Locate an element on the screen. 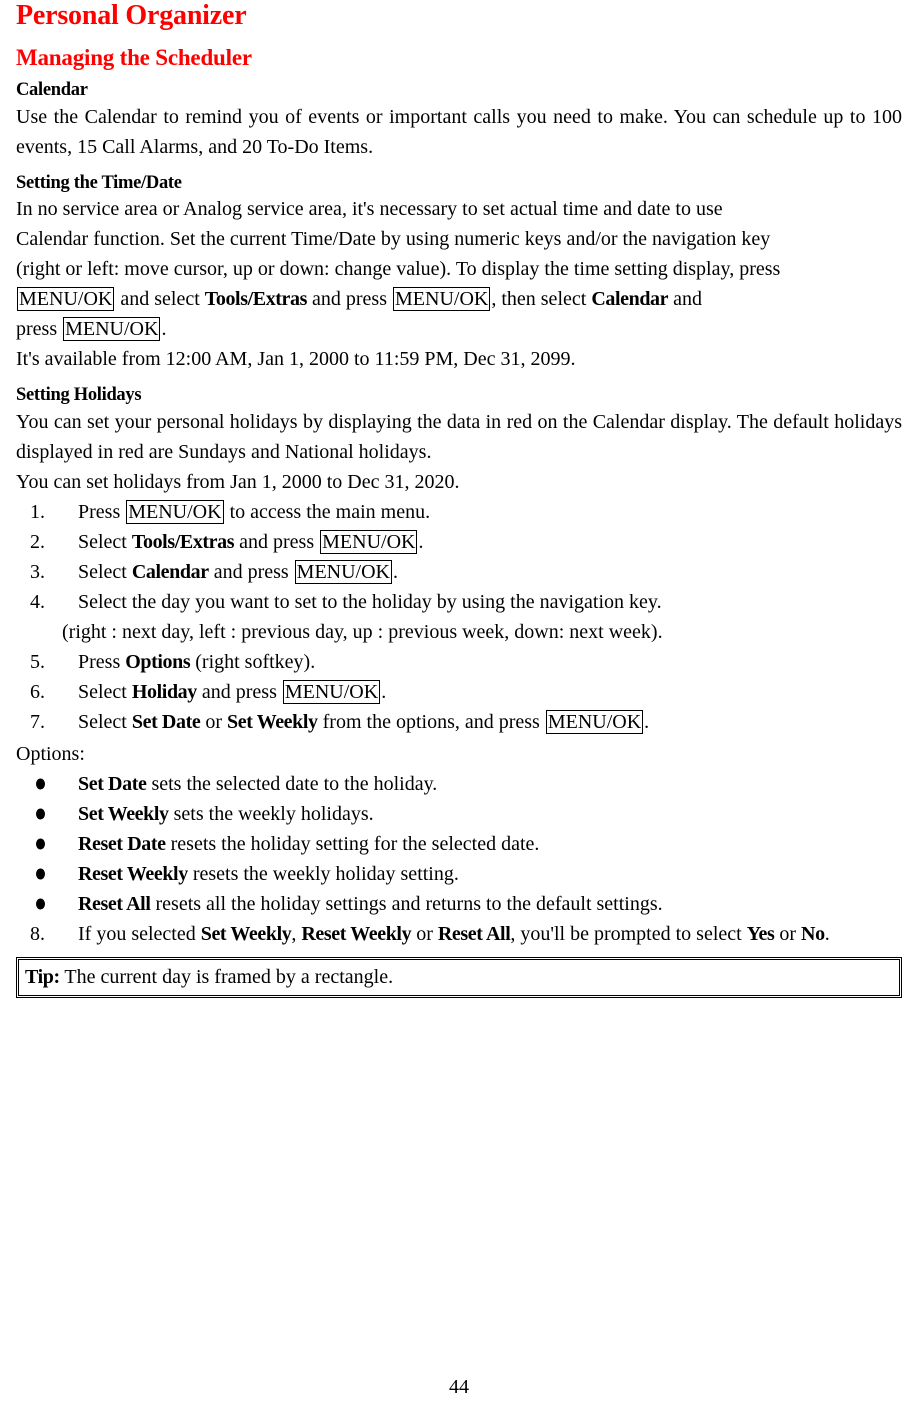 This screenshot has width=918, height=1415. step-number: 6. is located at coordinates (37, 691).